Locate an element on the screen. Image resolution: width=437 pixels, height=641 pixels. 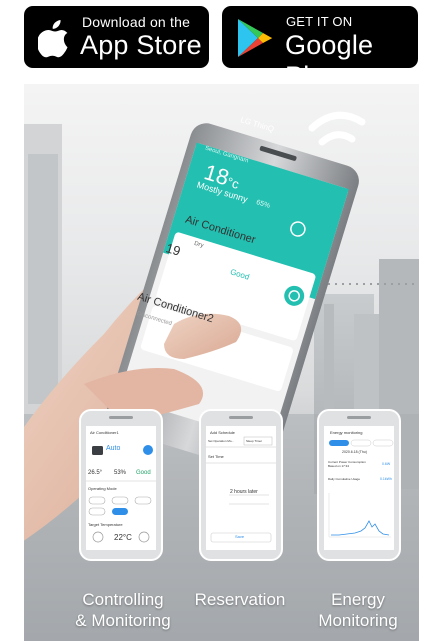
s1-target-temp: 22°C is located at coordinates (123, 537).